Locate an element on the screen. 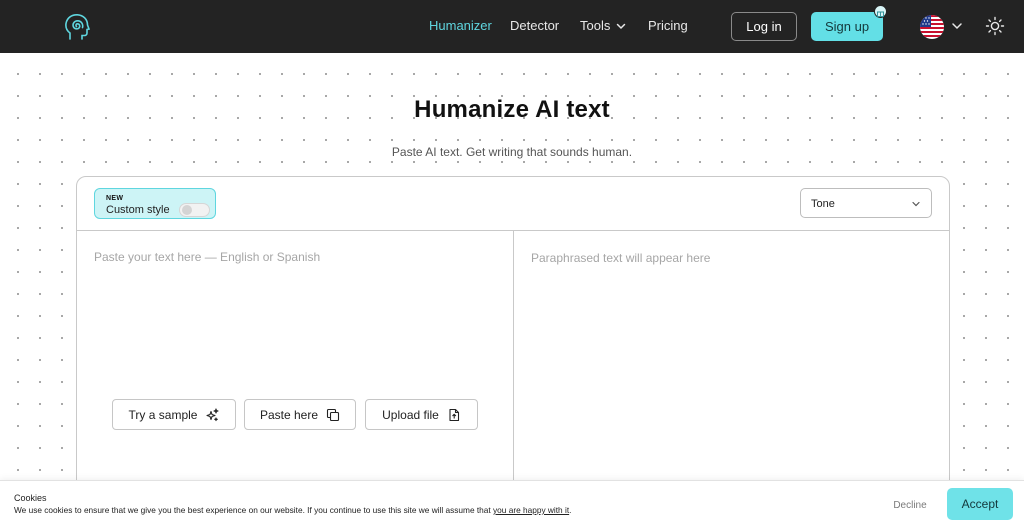  input-text-area is located at coordinates (294, 320).